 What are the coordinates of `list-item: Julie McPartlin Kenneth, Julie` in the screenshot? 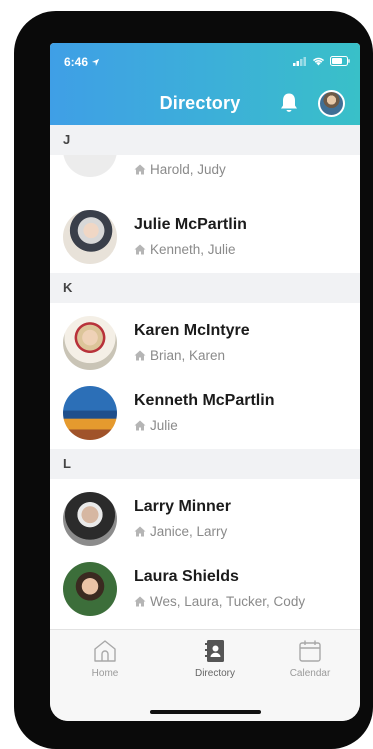 It's located at (205, 235).